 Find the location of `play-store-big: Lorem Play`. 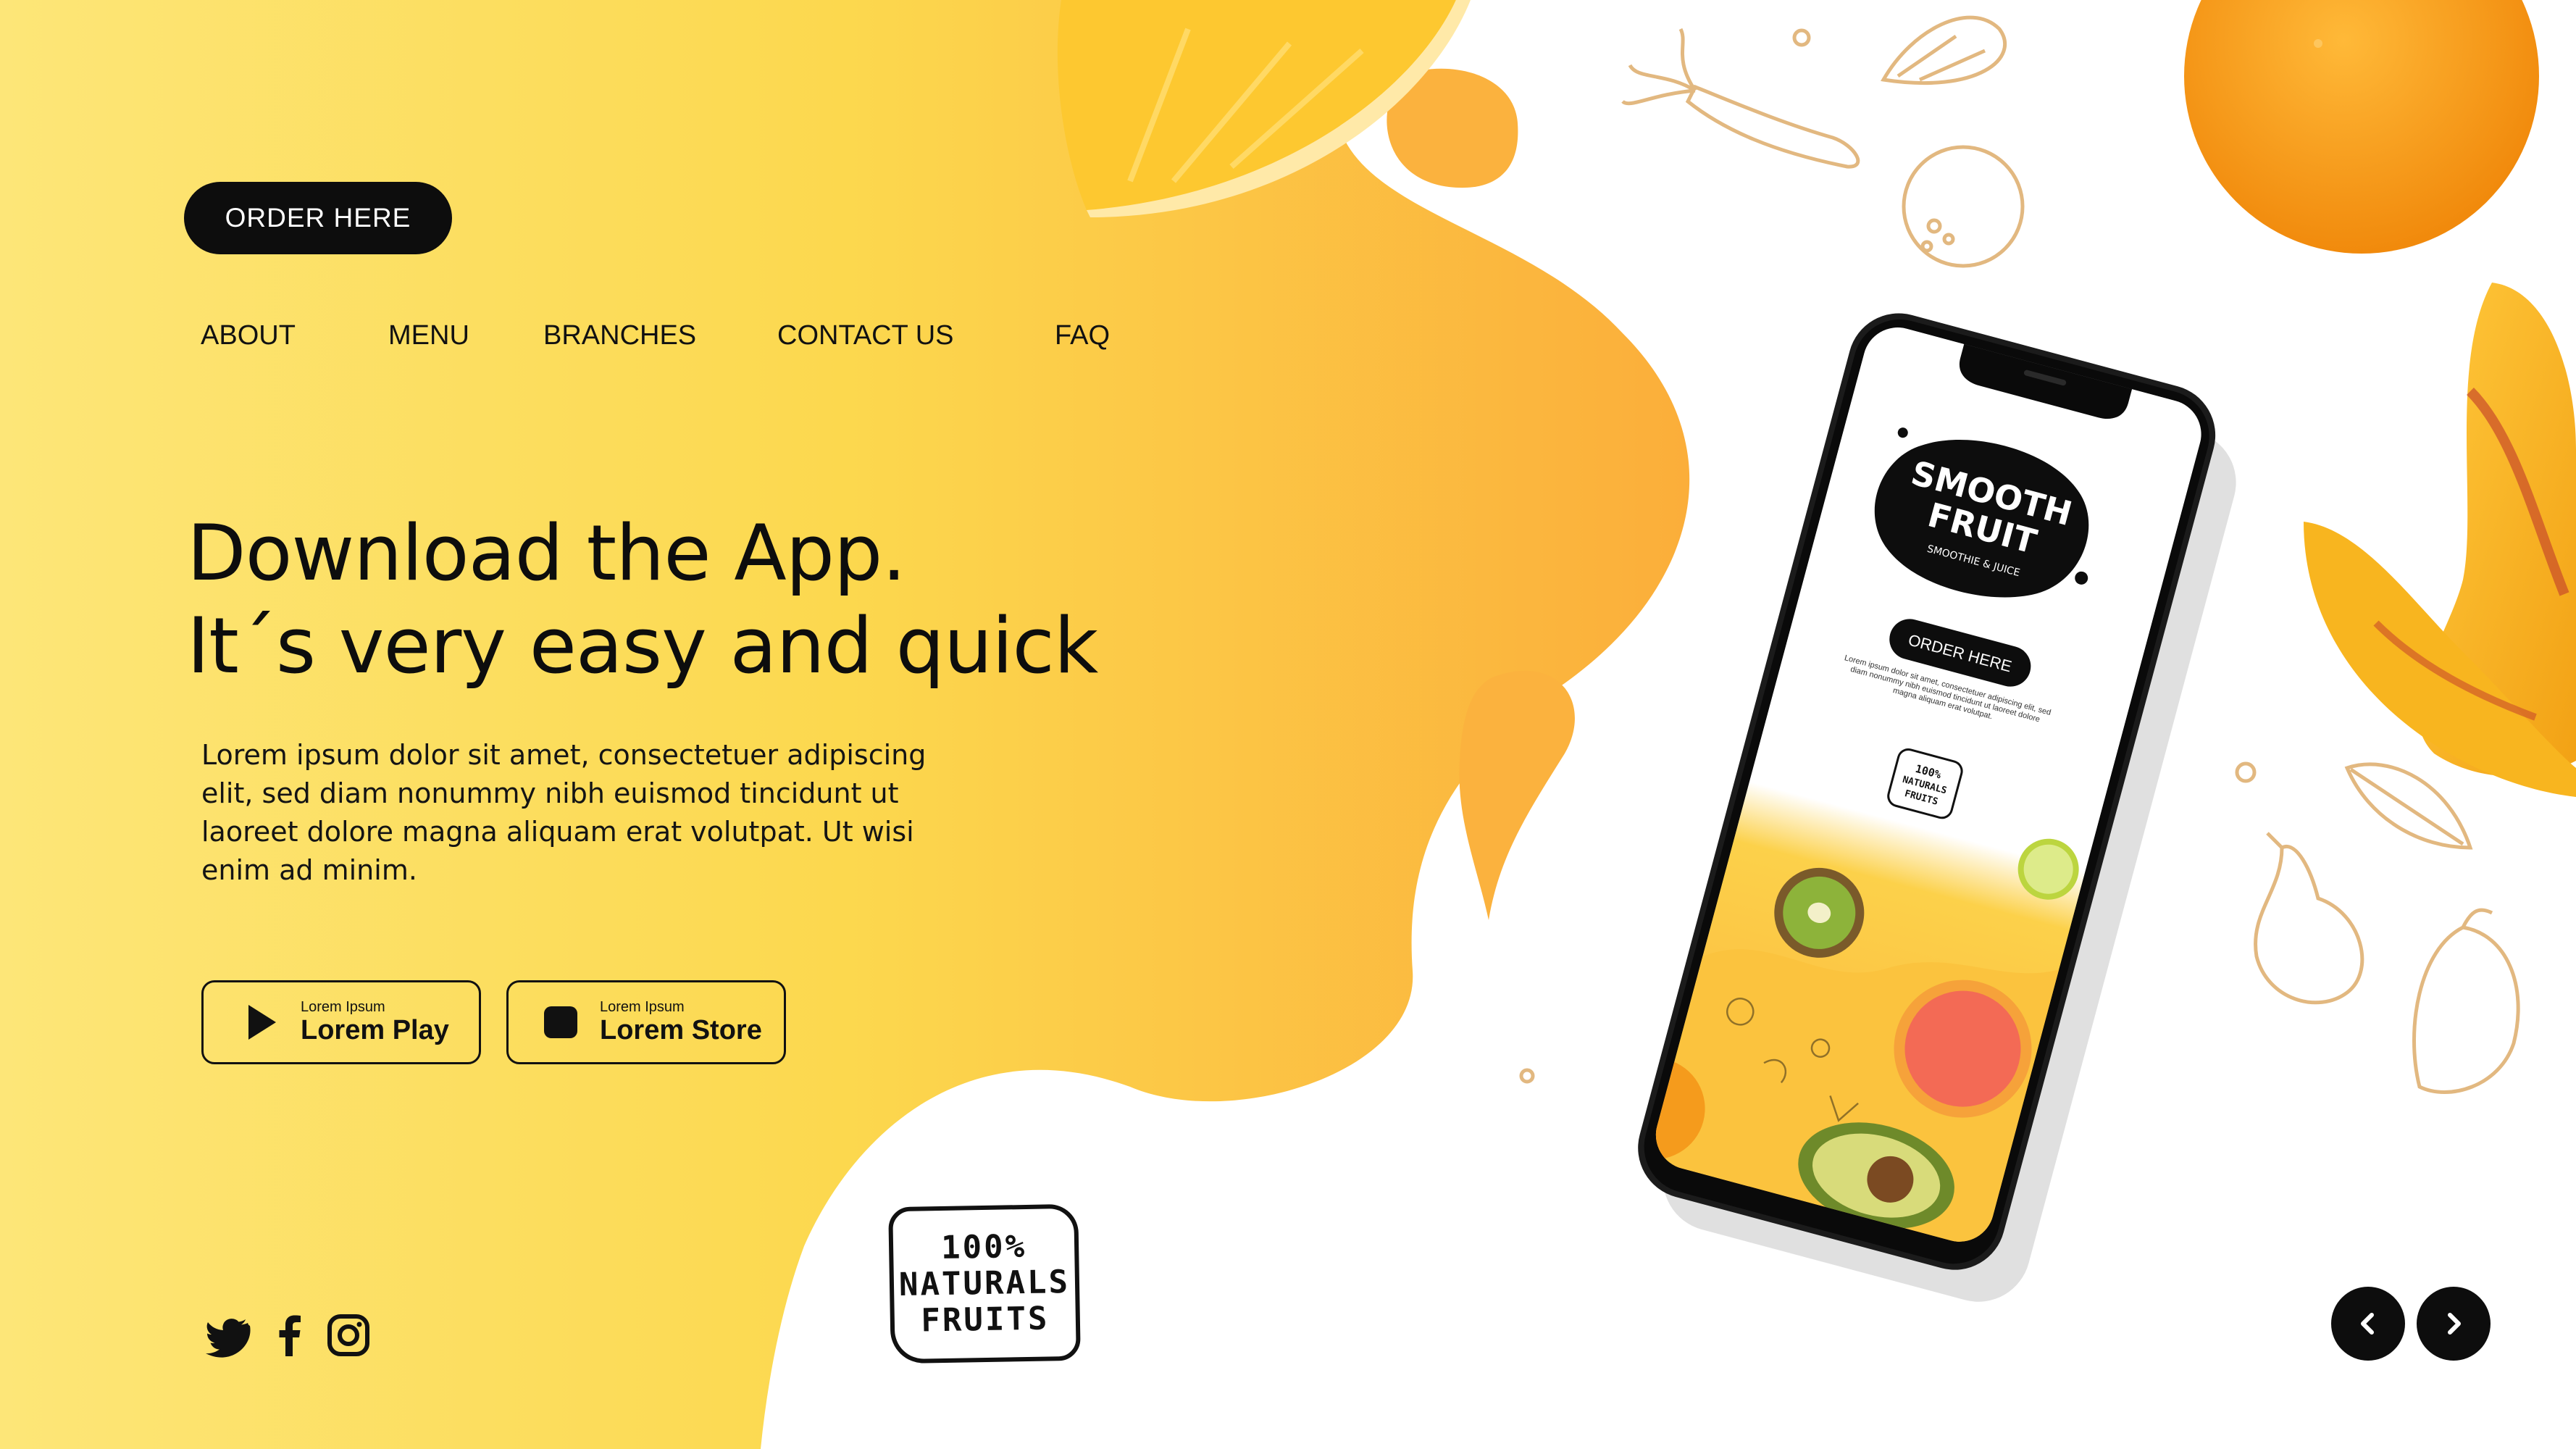

play-store-big: Lorem Play is located at coordinates (375, 1030).